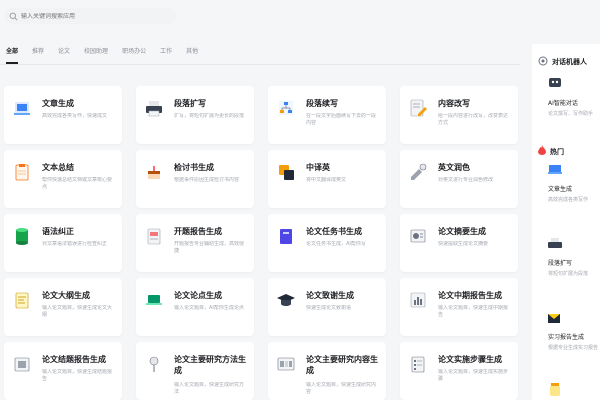 The width and height of the screenshot is (600, 400). I want to click on chat-entry: AI智能对话 论文撰写、写作助手, so click(566, 97).